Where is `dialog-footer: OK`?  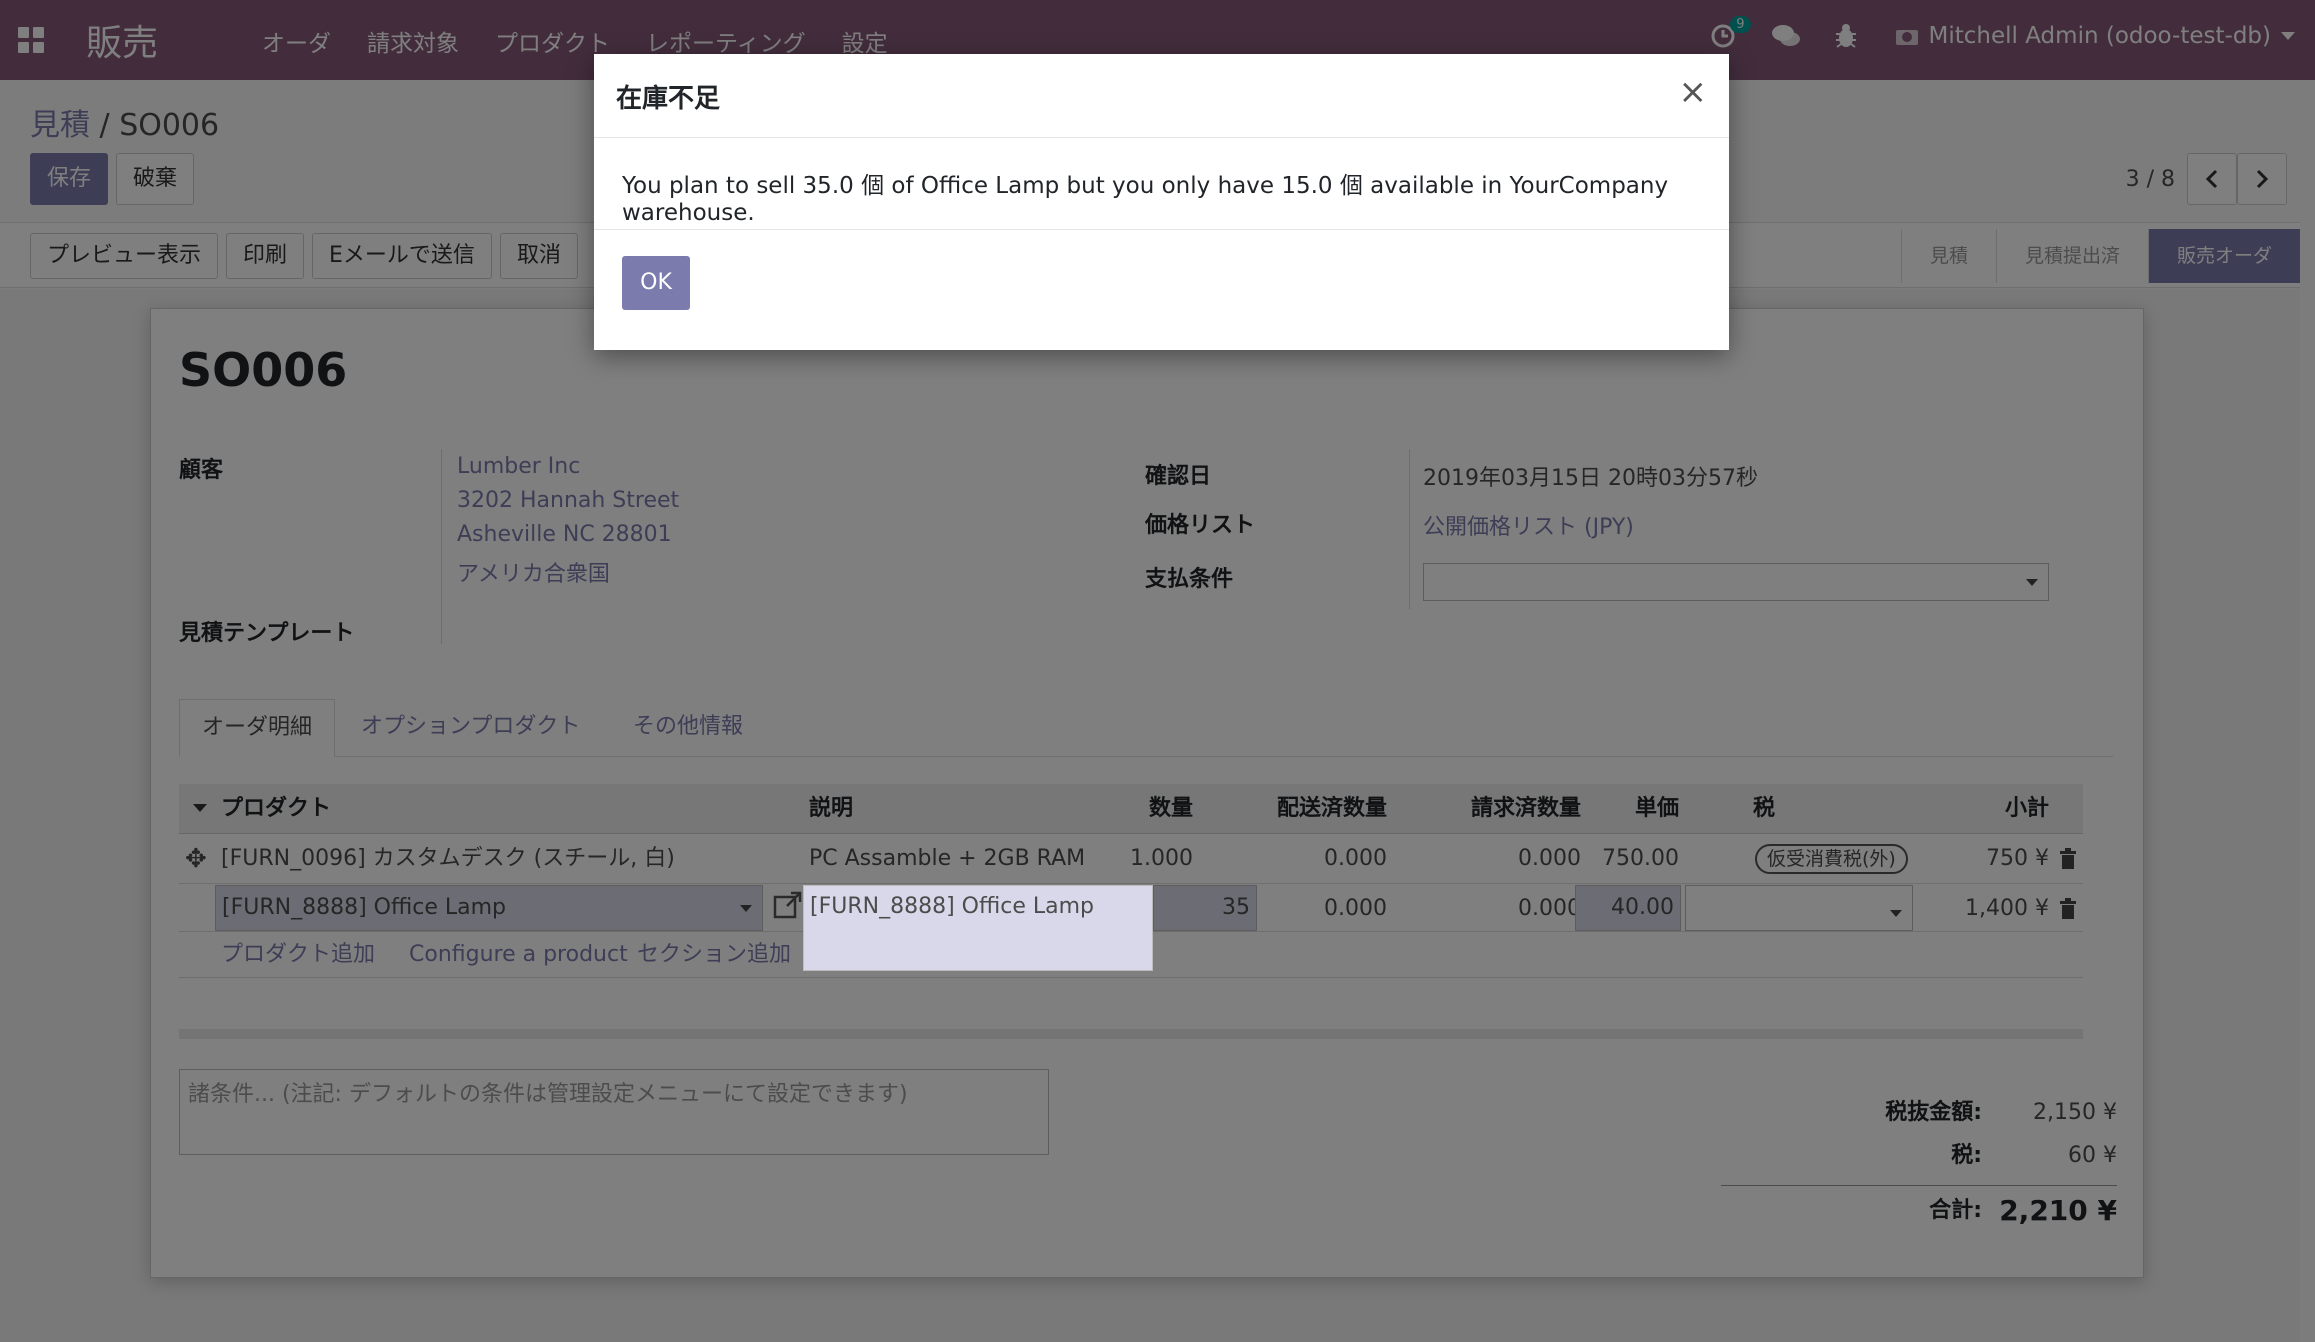
dialog-footer: OK is located at coordinates (1161, 289).